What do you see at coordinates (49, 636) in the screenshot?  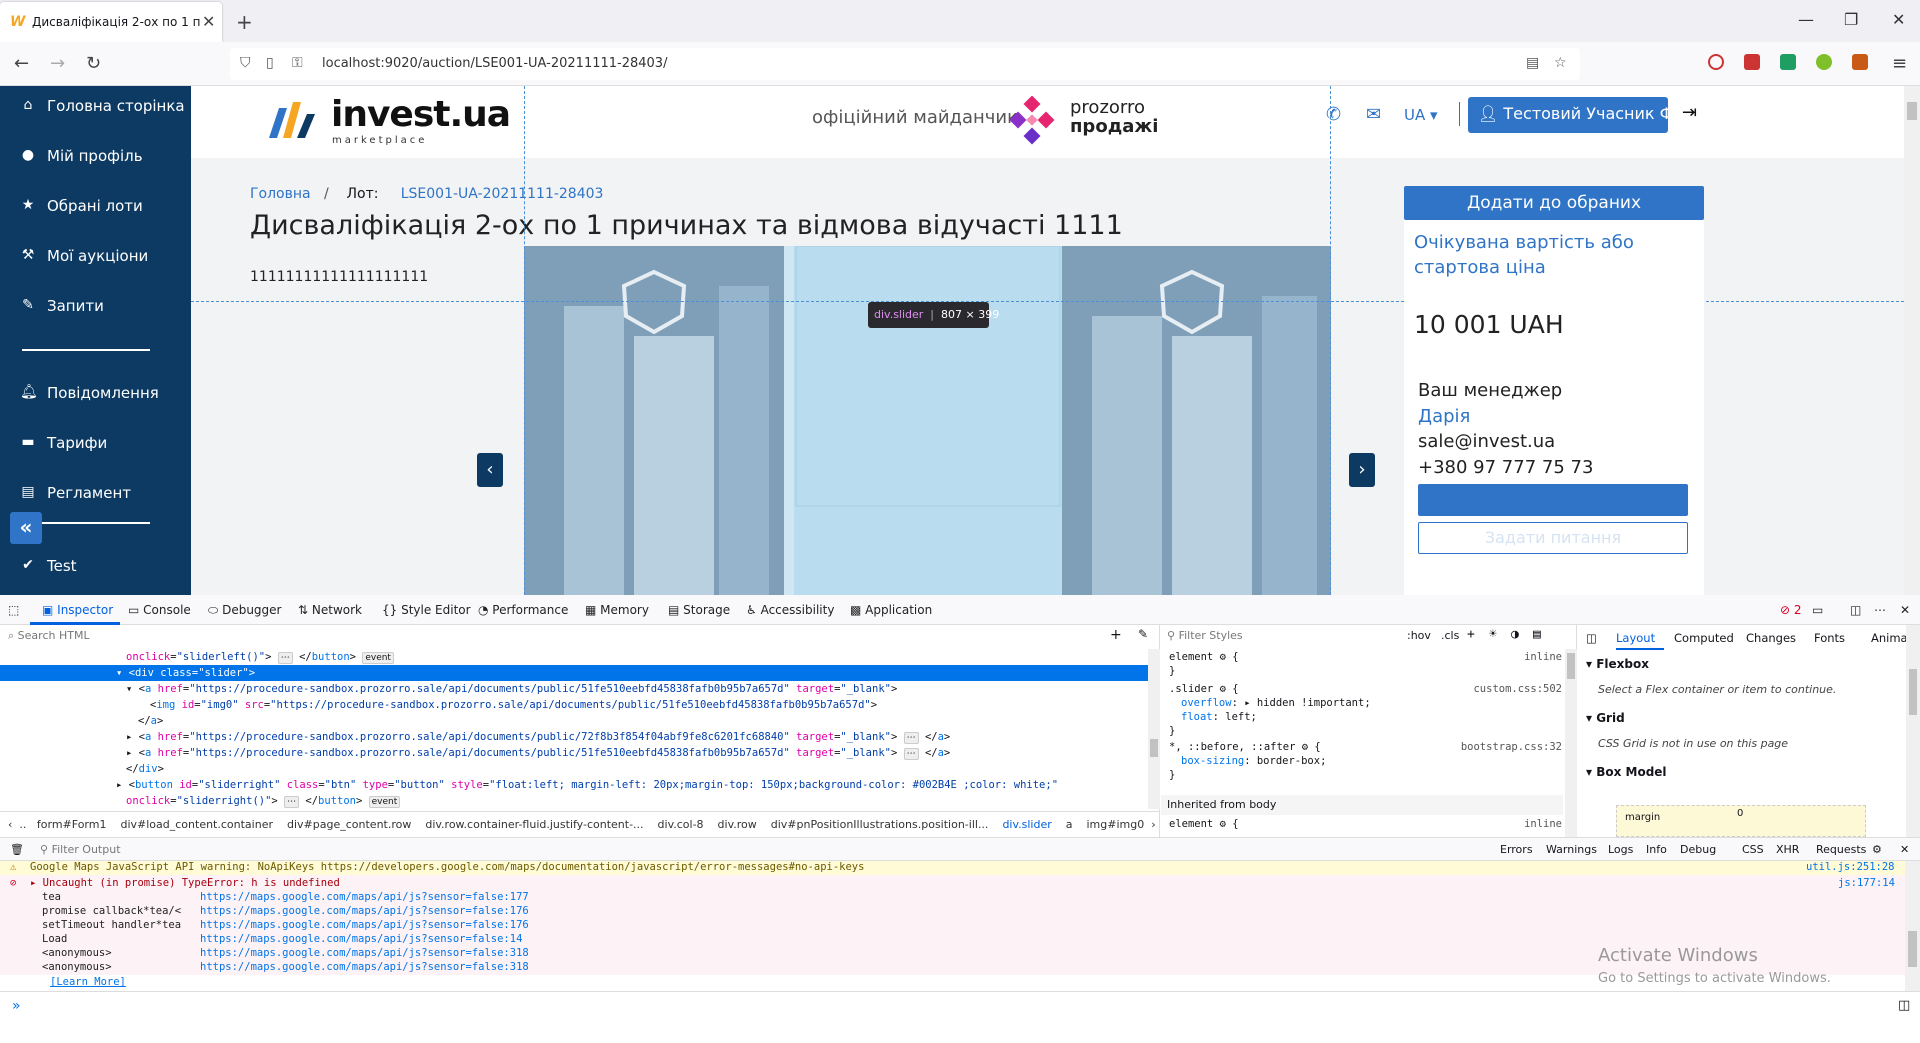 I see `search-html-input: ⌕ Search HTML` at bounding box center [49, 636].